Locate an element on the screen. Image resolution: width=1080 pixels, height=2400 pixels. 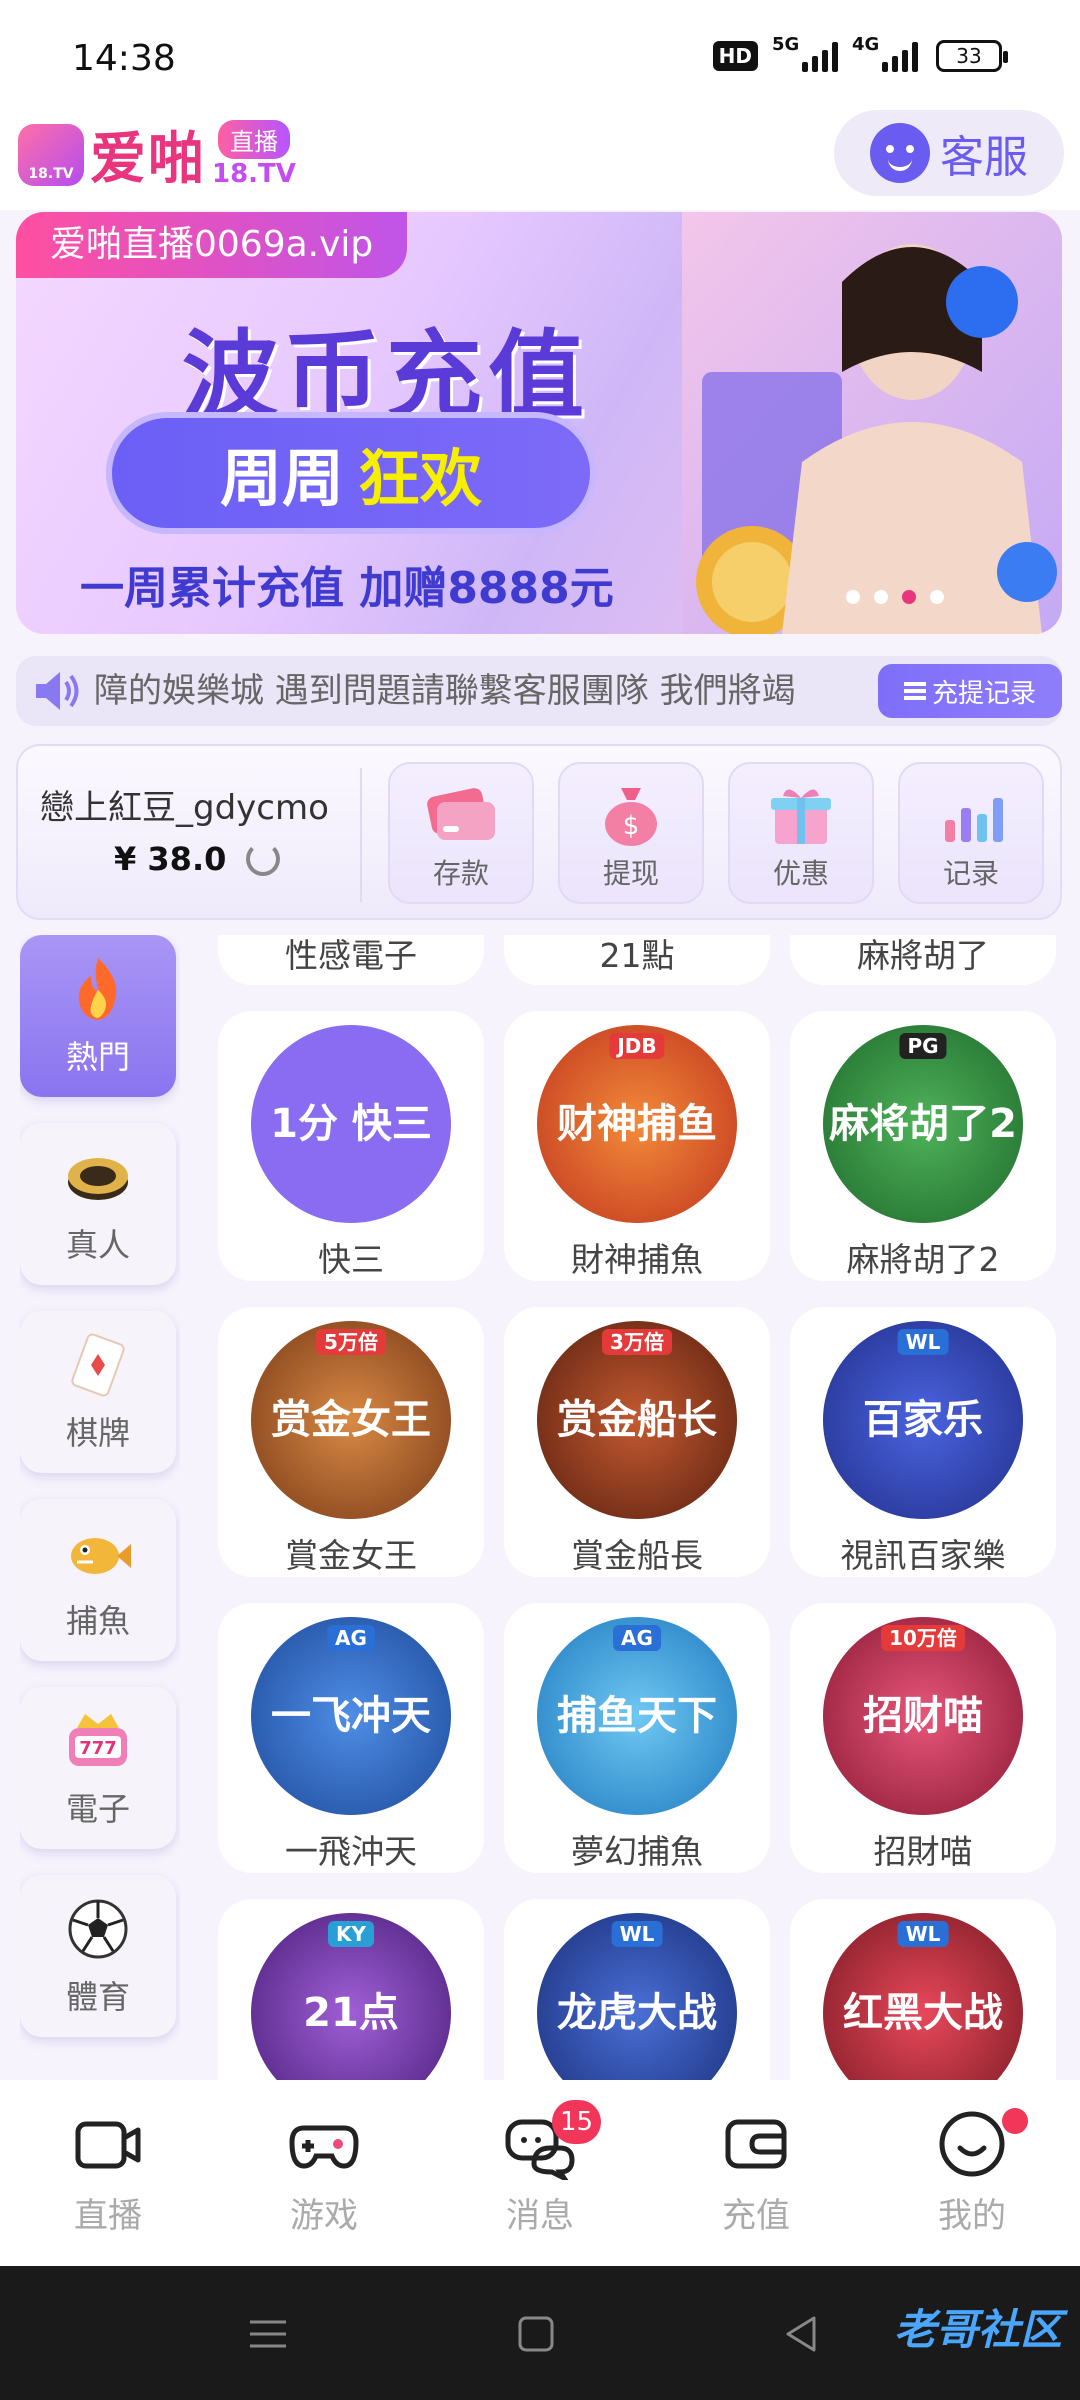
game-row: 5万倍 赏金女王 賞金女王 3万倍 赏金船长 賞金船長 WL 百家乐 視訊百家樂 is located at coordinates (641, 1442).